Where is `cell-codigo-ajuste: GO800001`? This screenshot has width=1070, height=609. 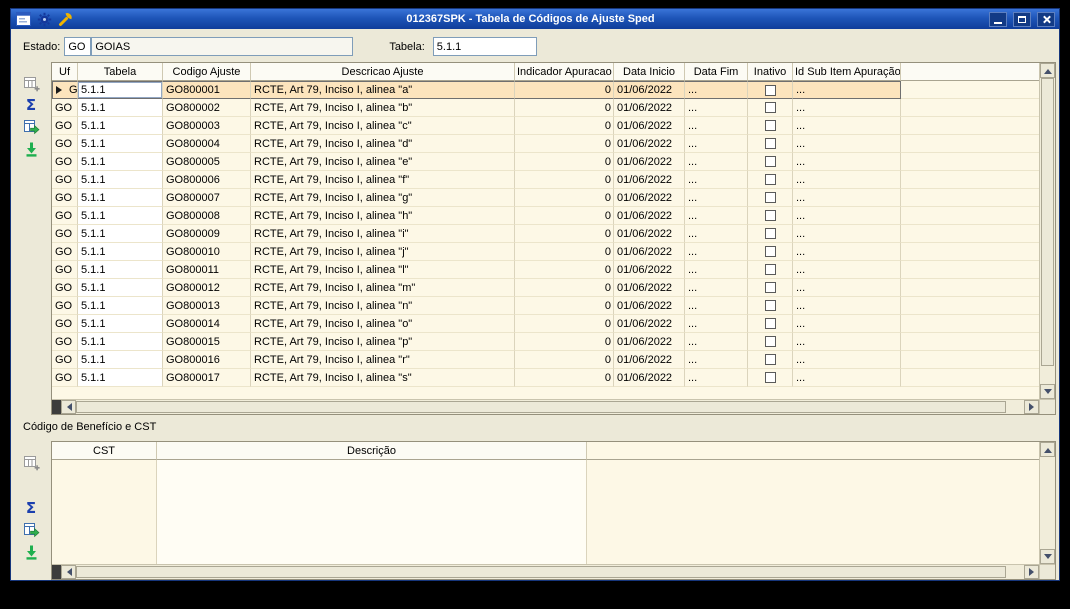
cell-codigo-ajuste: GO800001 is located at coordinates (207, 90).